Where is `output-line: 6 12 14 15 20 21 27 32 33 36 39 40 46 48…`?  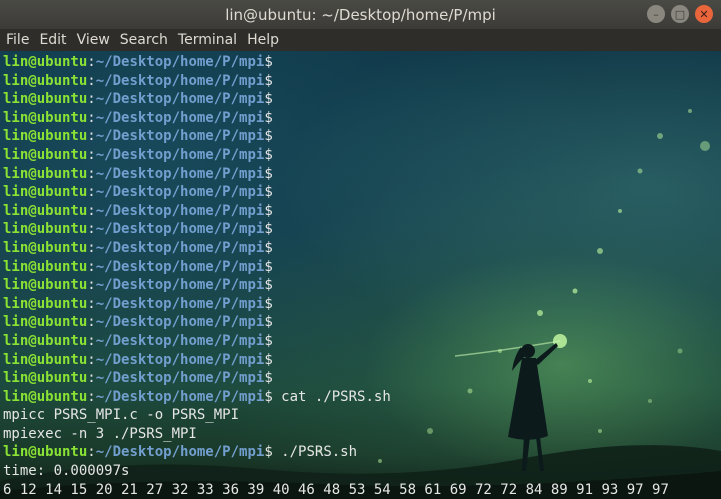 output-line: 6 12 14 15 20 21 27 32 33 36 39 40 46 48… is located at coordinates (336, 489).